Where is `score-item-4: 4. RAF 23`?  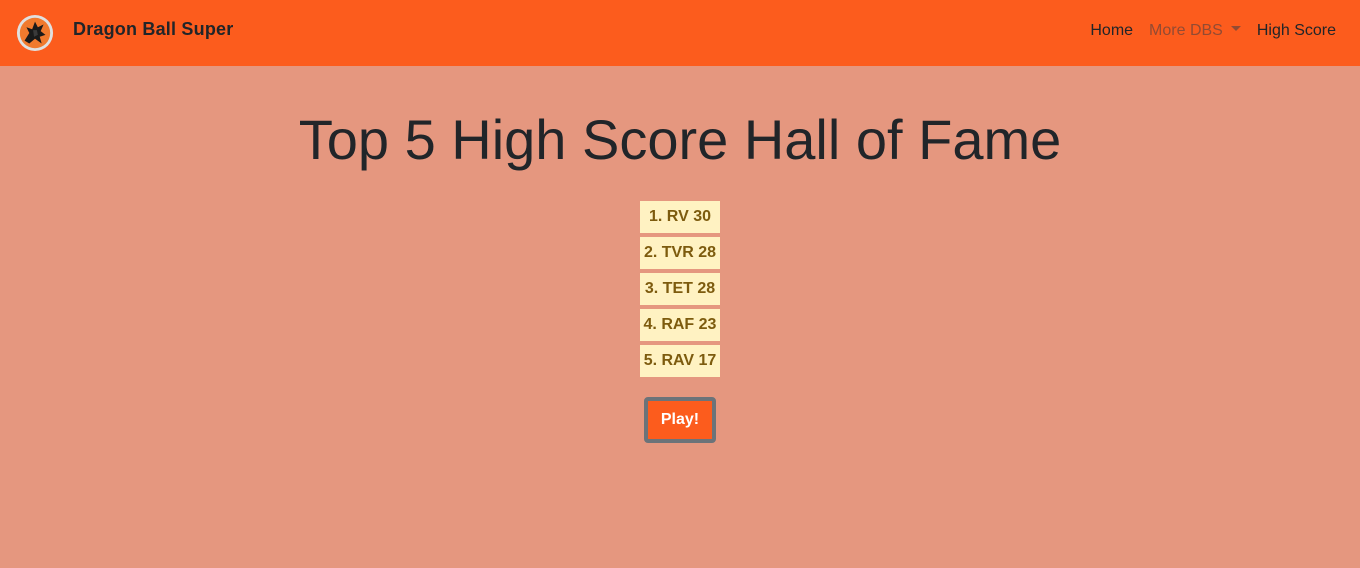
score-item-4: 4. RAF 23 is located at coordinates (680, 325).